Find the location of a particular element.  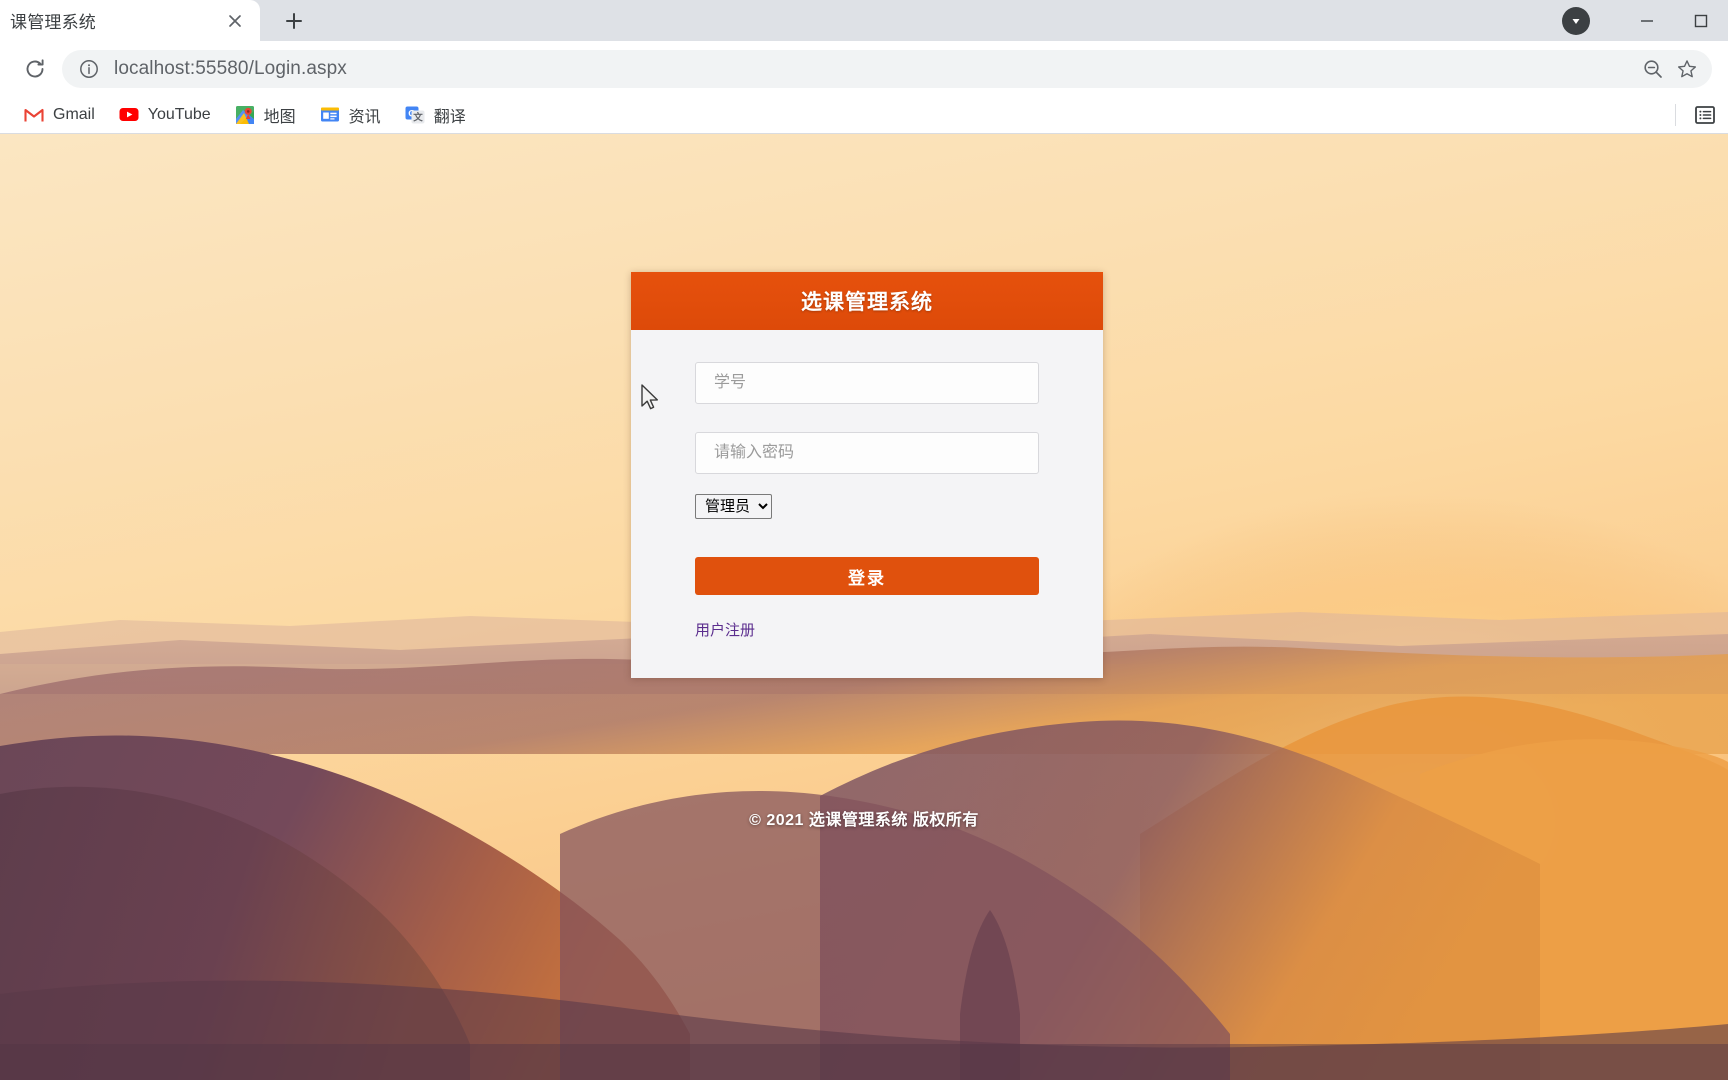

download-arrow-icon is located at coordinates (1576, 20).